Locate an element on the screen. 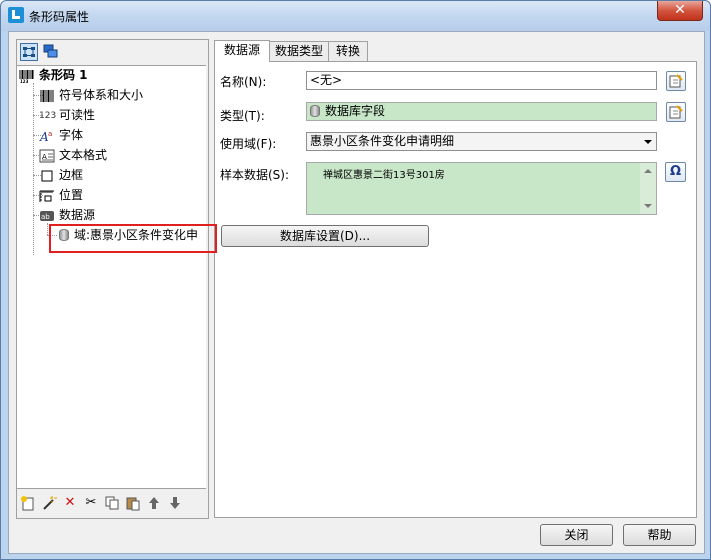 The height and width of the screenshot is (560, 711). readability-icon: 123 is located at coordinates (48, 115).